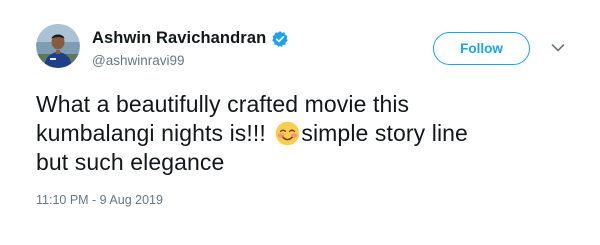 The image size is (600, 245). I want to click on author-handle: @ashwinravi99, so click(138, 60).